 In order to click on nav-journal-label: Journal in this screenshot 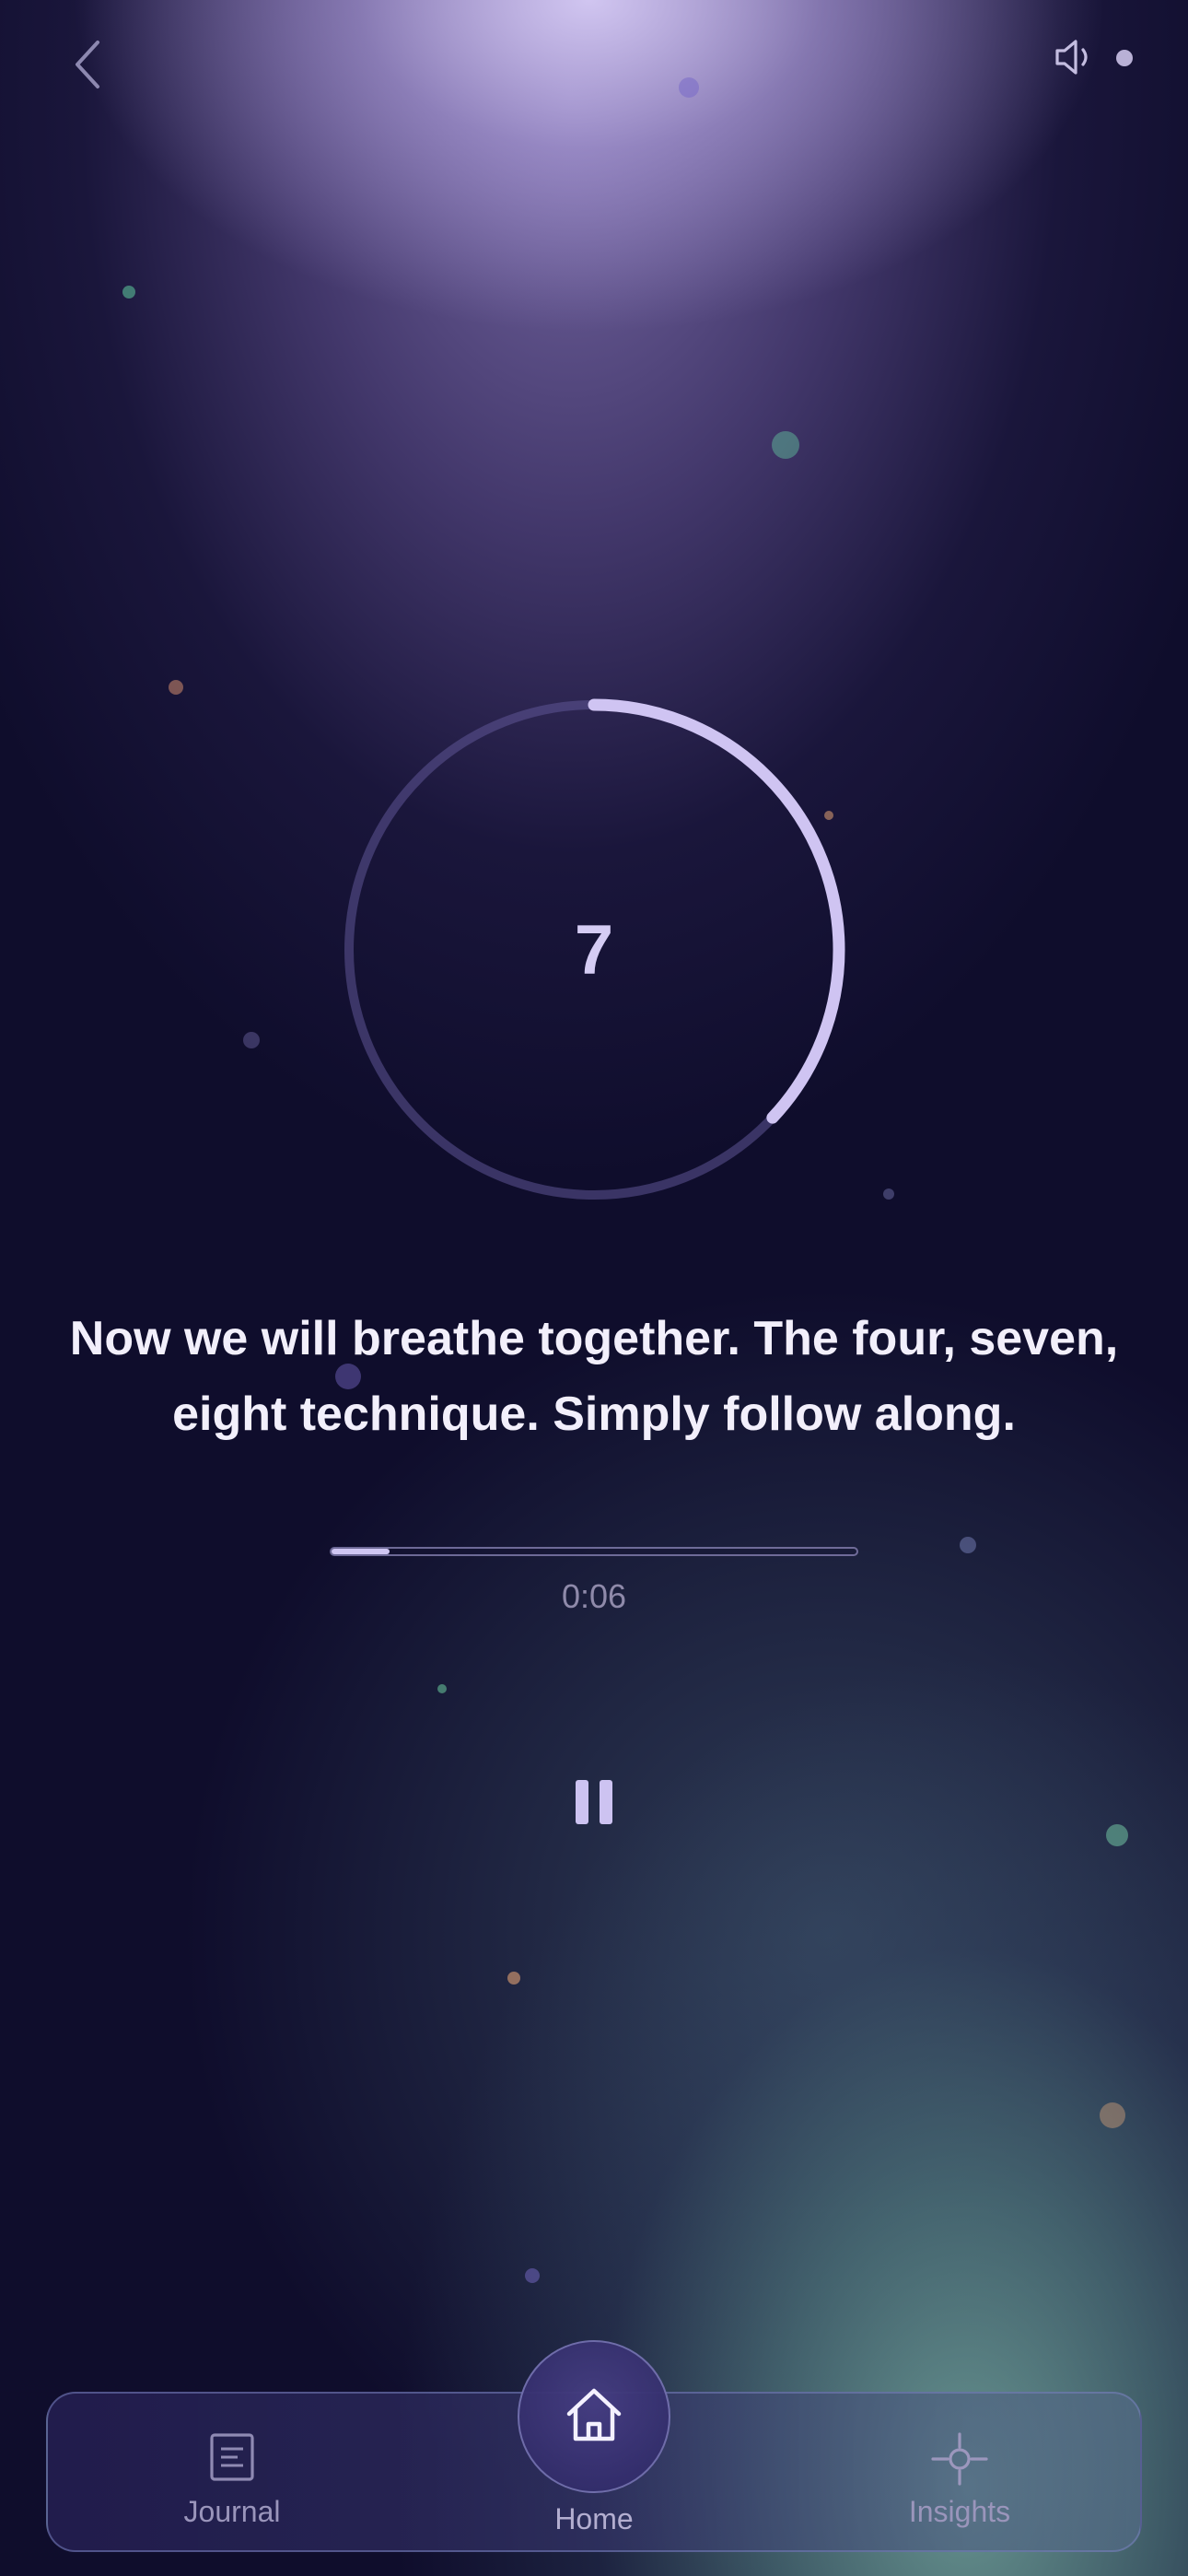, I will do `click(232, 2511)`.